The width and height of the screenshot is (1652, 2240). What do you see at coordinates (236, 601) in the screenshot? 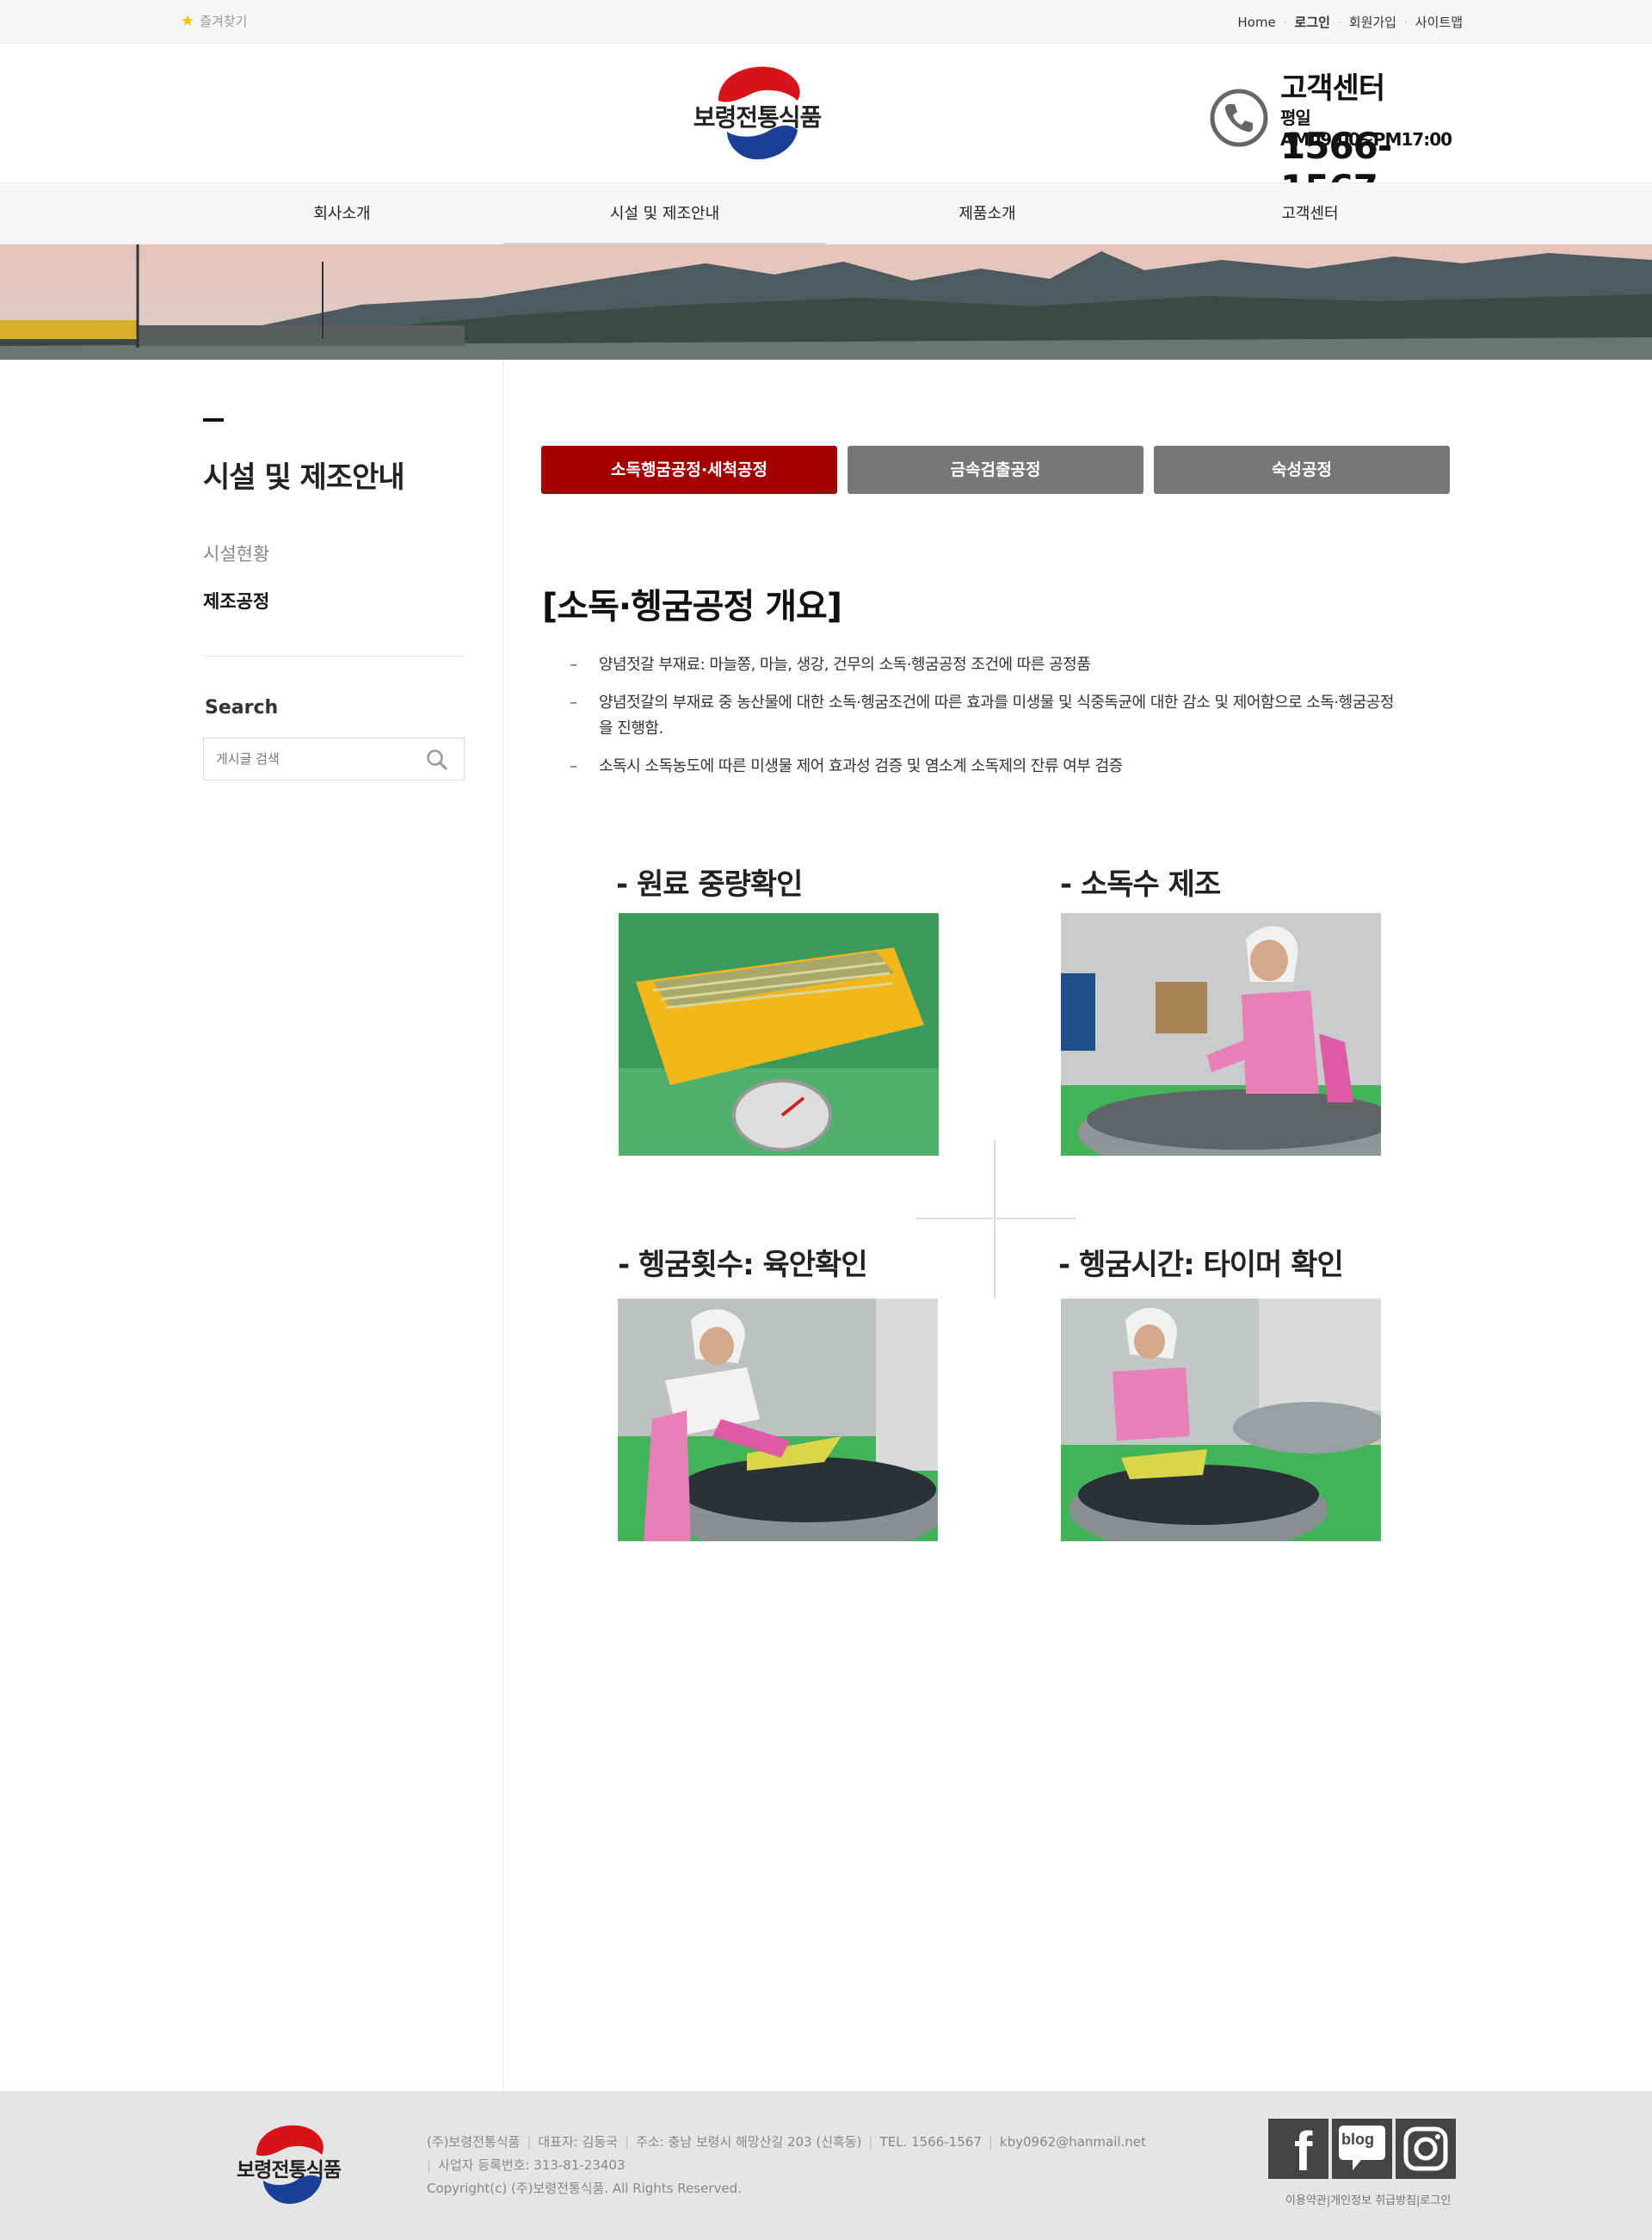
I see `sidebar-item-manufacturing: 제조공정` at bounding box center [236, 601].